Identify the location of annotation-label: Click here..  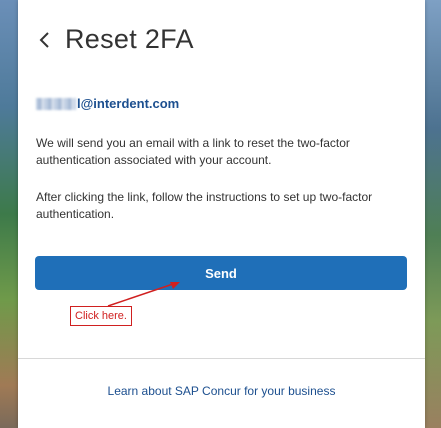
(101, 316).